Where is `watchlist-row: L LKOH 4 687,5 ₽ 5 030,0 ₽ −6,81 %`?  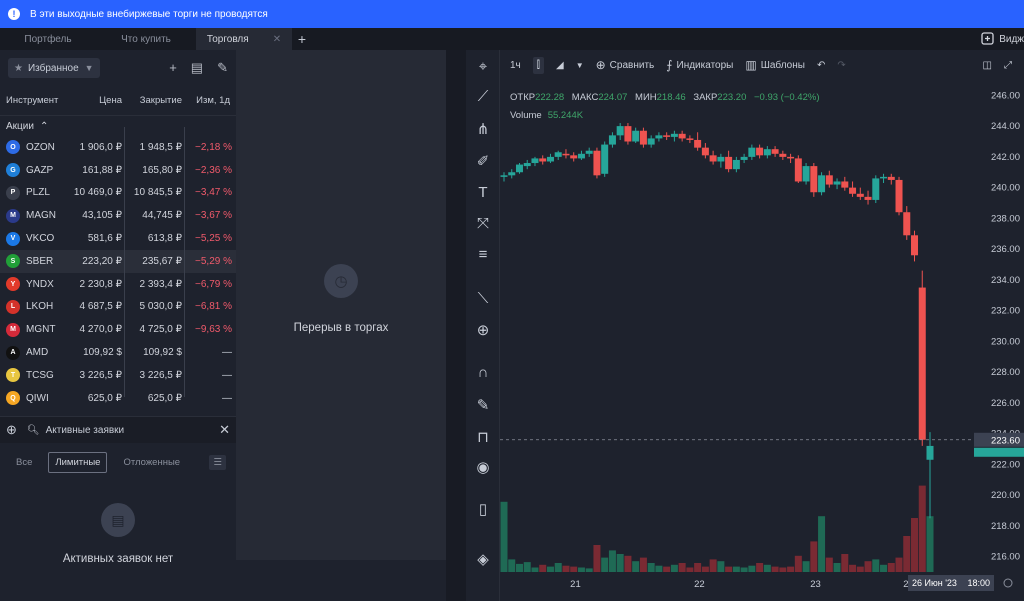
watchlist-row: L LKOH 4 687,5 ₽ 5 030,0 ₽ −6,81 % is located at coordinates (118, 307).